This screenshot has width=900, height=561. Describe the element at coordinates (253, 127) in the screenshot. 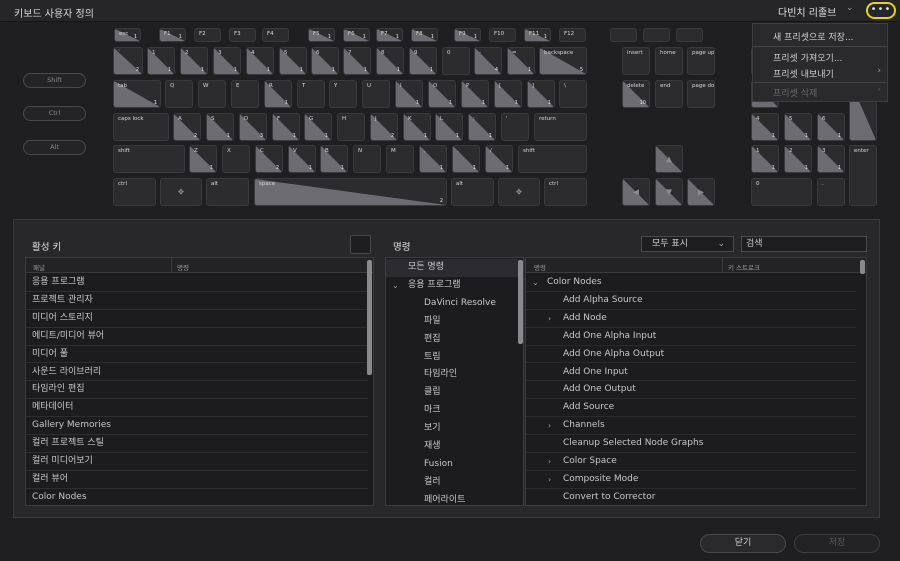

I see `key-d: D3` at that location.